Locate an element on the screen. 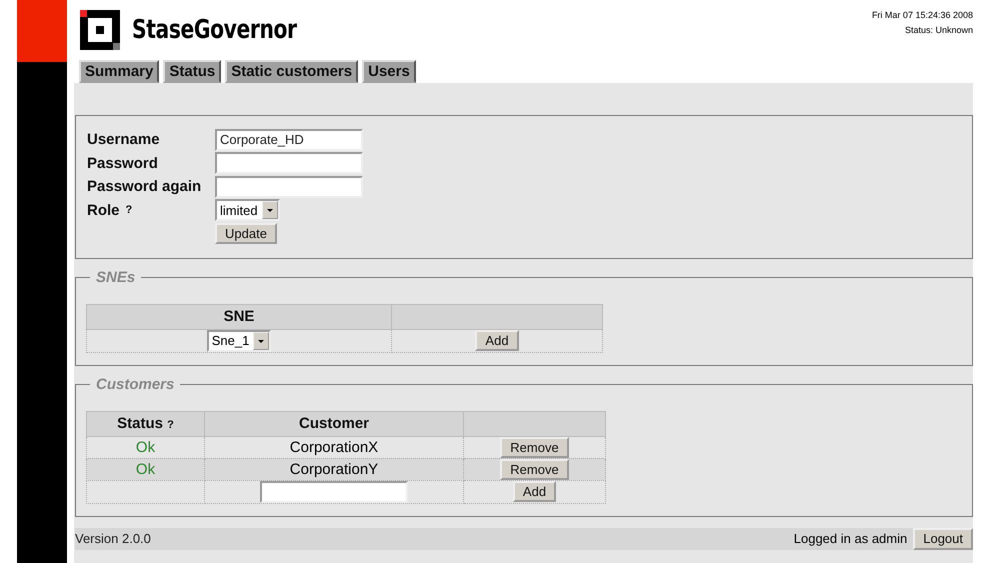 The height and width of the screenshot is (563, 989). field-label: Password again is located at coordinates (144, 187).